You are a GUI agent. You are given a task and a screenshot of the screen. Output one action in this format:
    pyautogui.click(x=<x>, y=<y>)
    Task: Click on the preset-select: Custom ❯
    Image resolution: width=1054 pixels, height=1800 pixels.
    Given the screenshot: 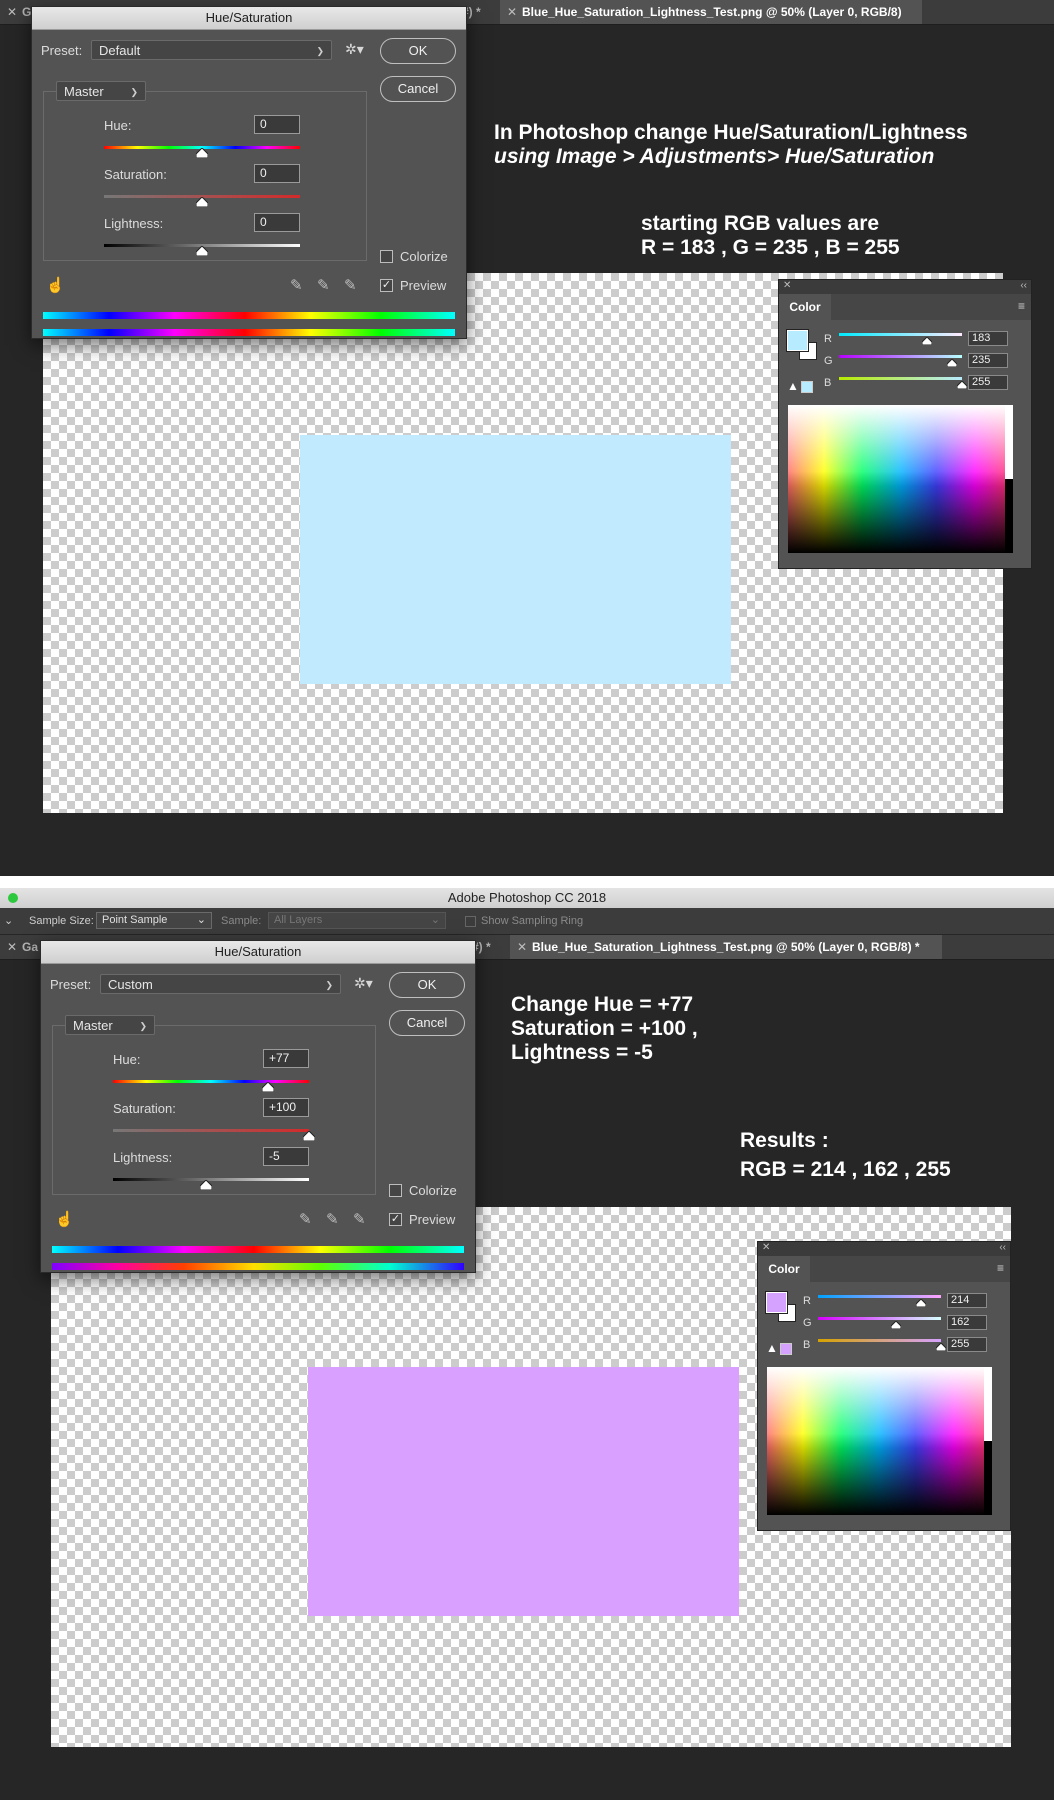 What is the action you would take?
    pyautogui.click(x=220, y=984)
    